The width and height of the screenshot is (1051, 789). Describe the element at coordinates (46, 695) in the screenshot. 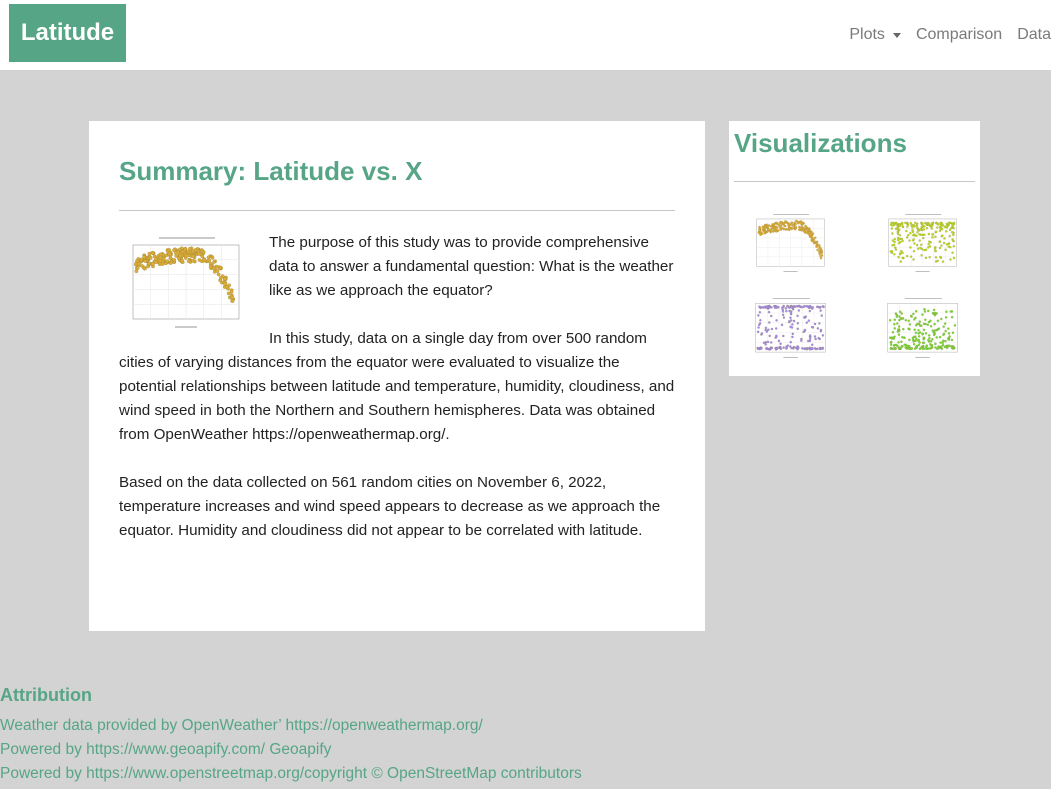

I see `attribution-title: Attribution` at that location.